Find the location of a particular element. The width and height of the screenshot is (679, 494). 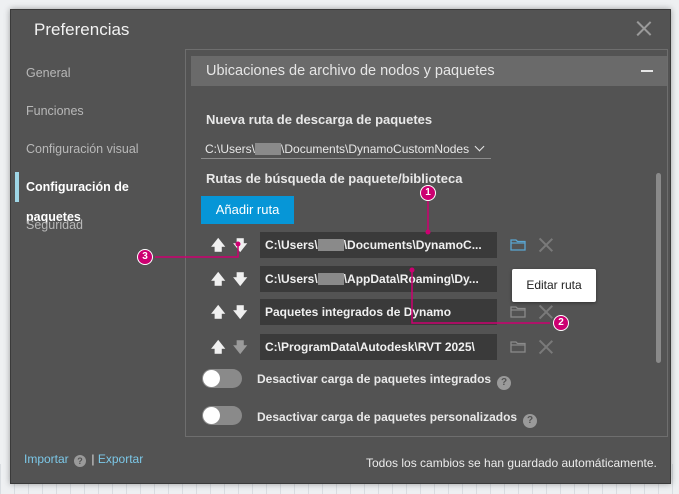

callout-lines is located at coordinates (352, 262).